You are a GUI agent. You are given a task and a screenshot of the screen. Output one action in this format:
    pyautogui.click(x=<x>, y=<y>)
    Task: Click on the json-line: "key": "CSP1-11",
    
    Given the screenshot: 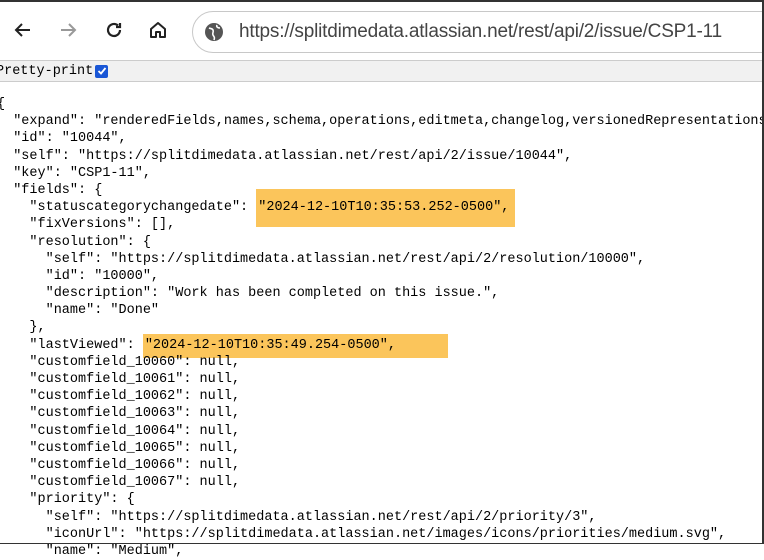 What is the action you would take?
    pyautogui.click(x=382, y=173)
    